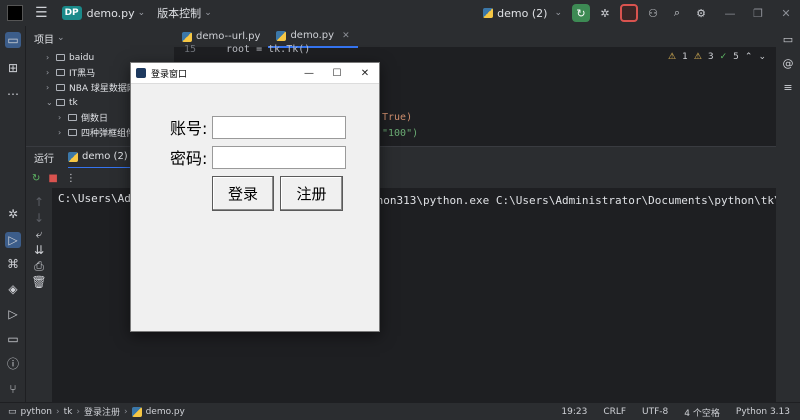 This screenshot has height=420, width=800. What do you see at coordinates (763, 412) in the screenshot?
I see `python-interpreter: Python 3.13` at bounding box center [763, 412].